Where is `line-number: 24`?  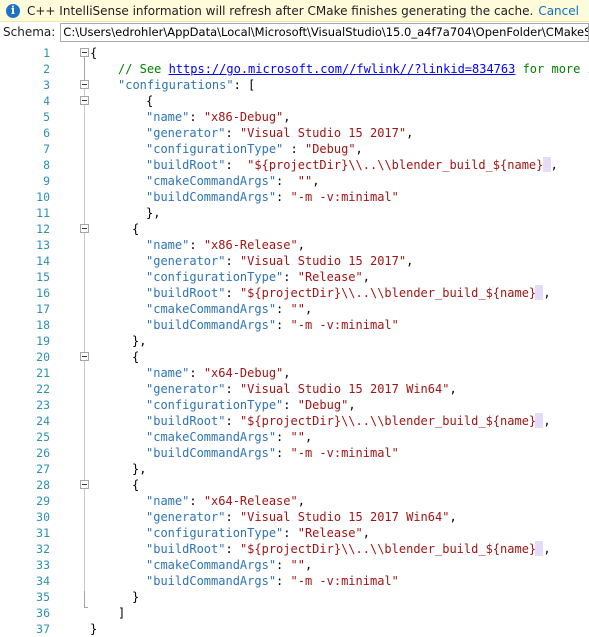 line-number: 24 is located at coordinates (43, 421).